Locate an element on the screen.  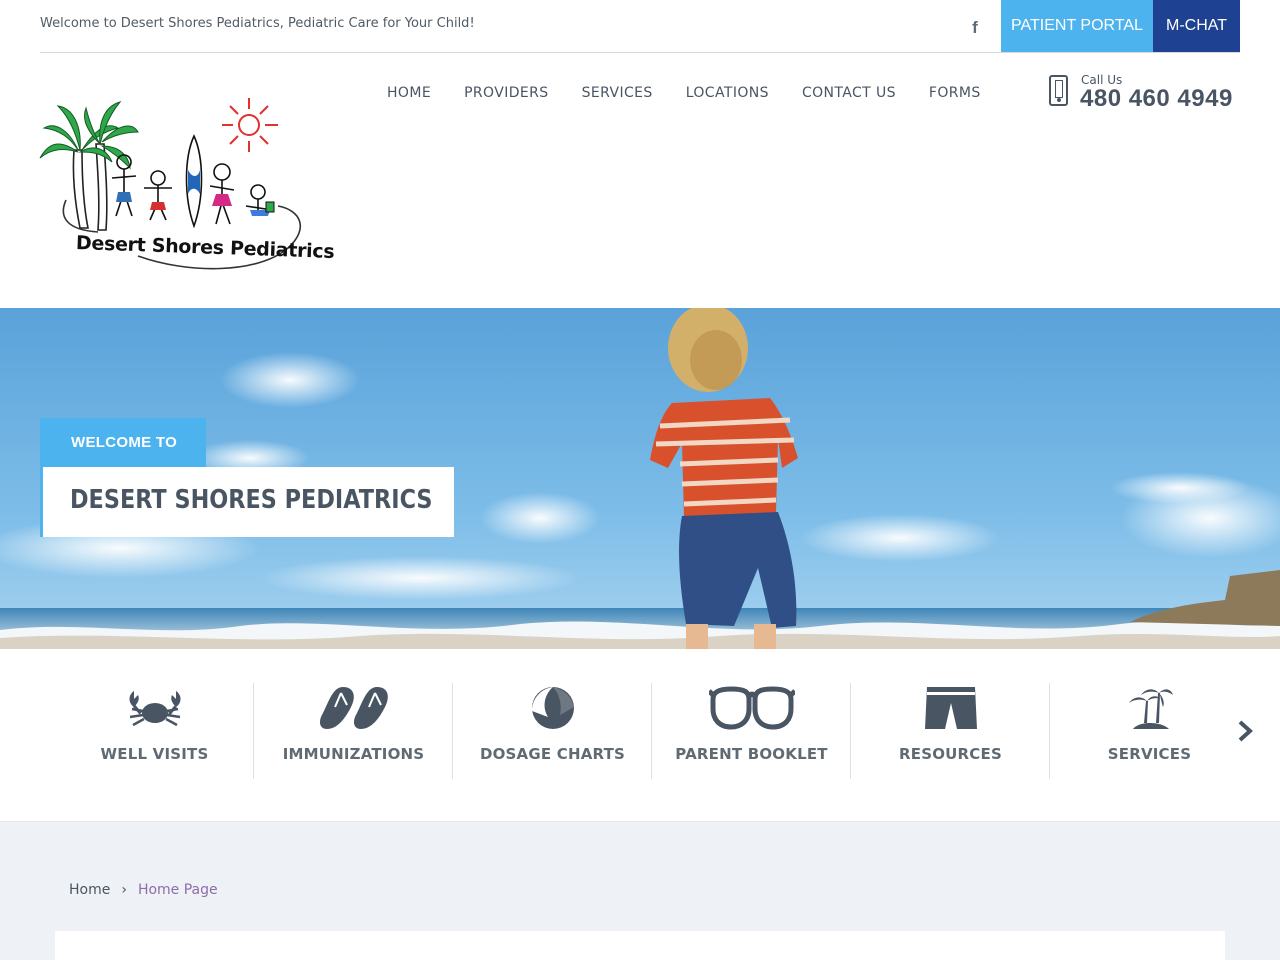
nav-providers: PROVIDERS is located at coordinates (506, 93).